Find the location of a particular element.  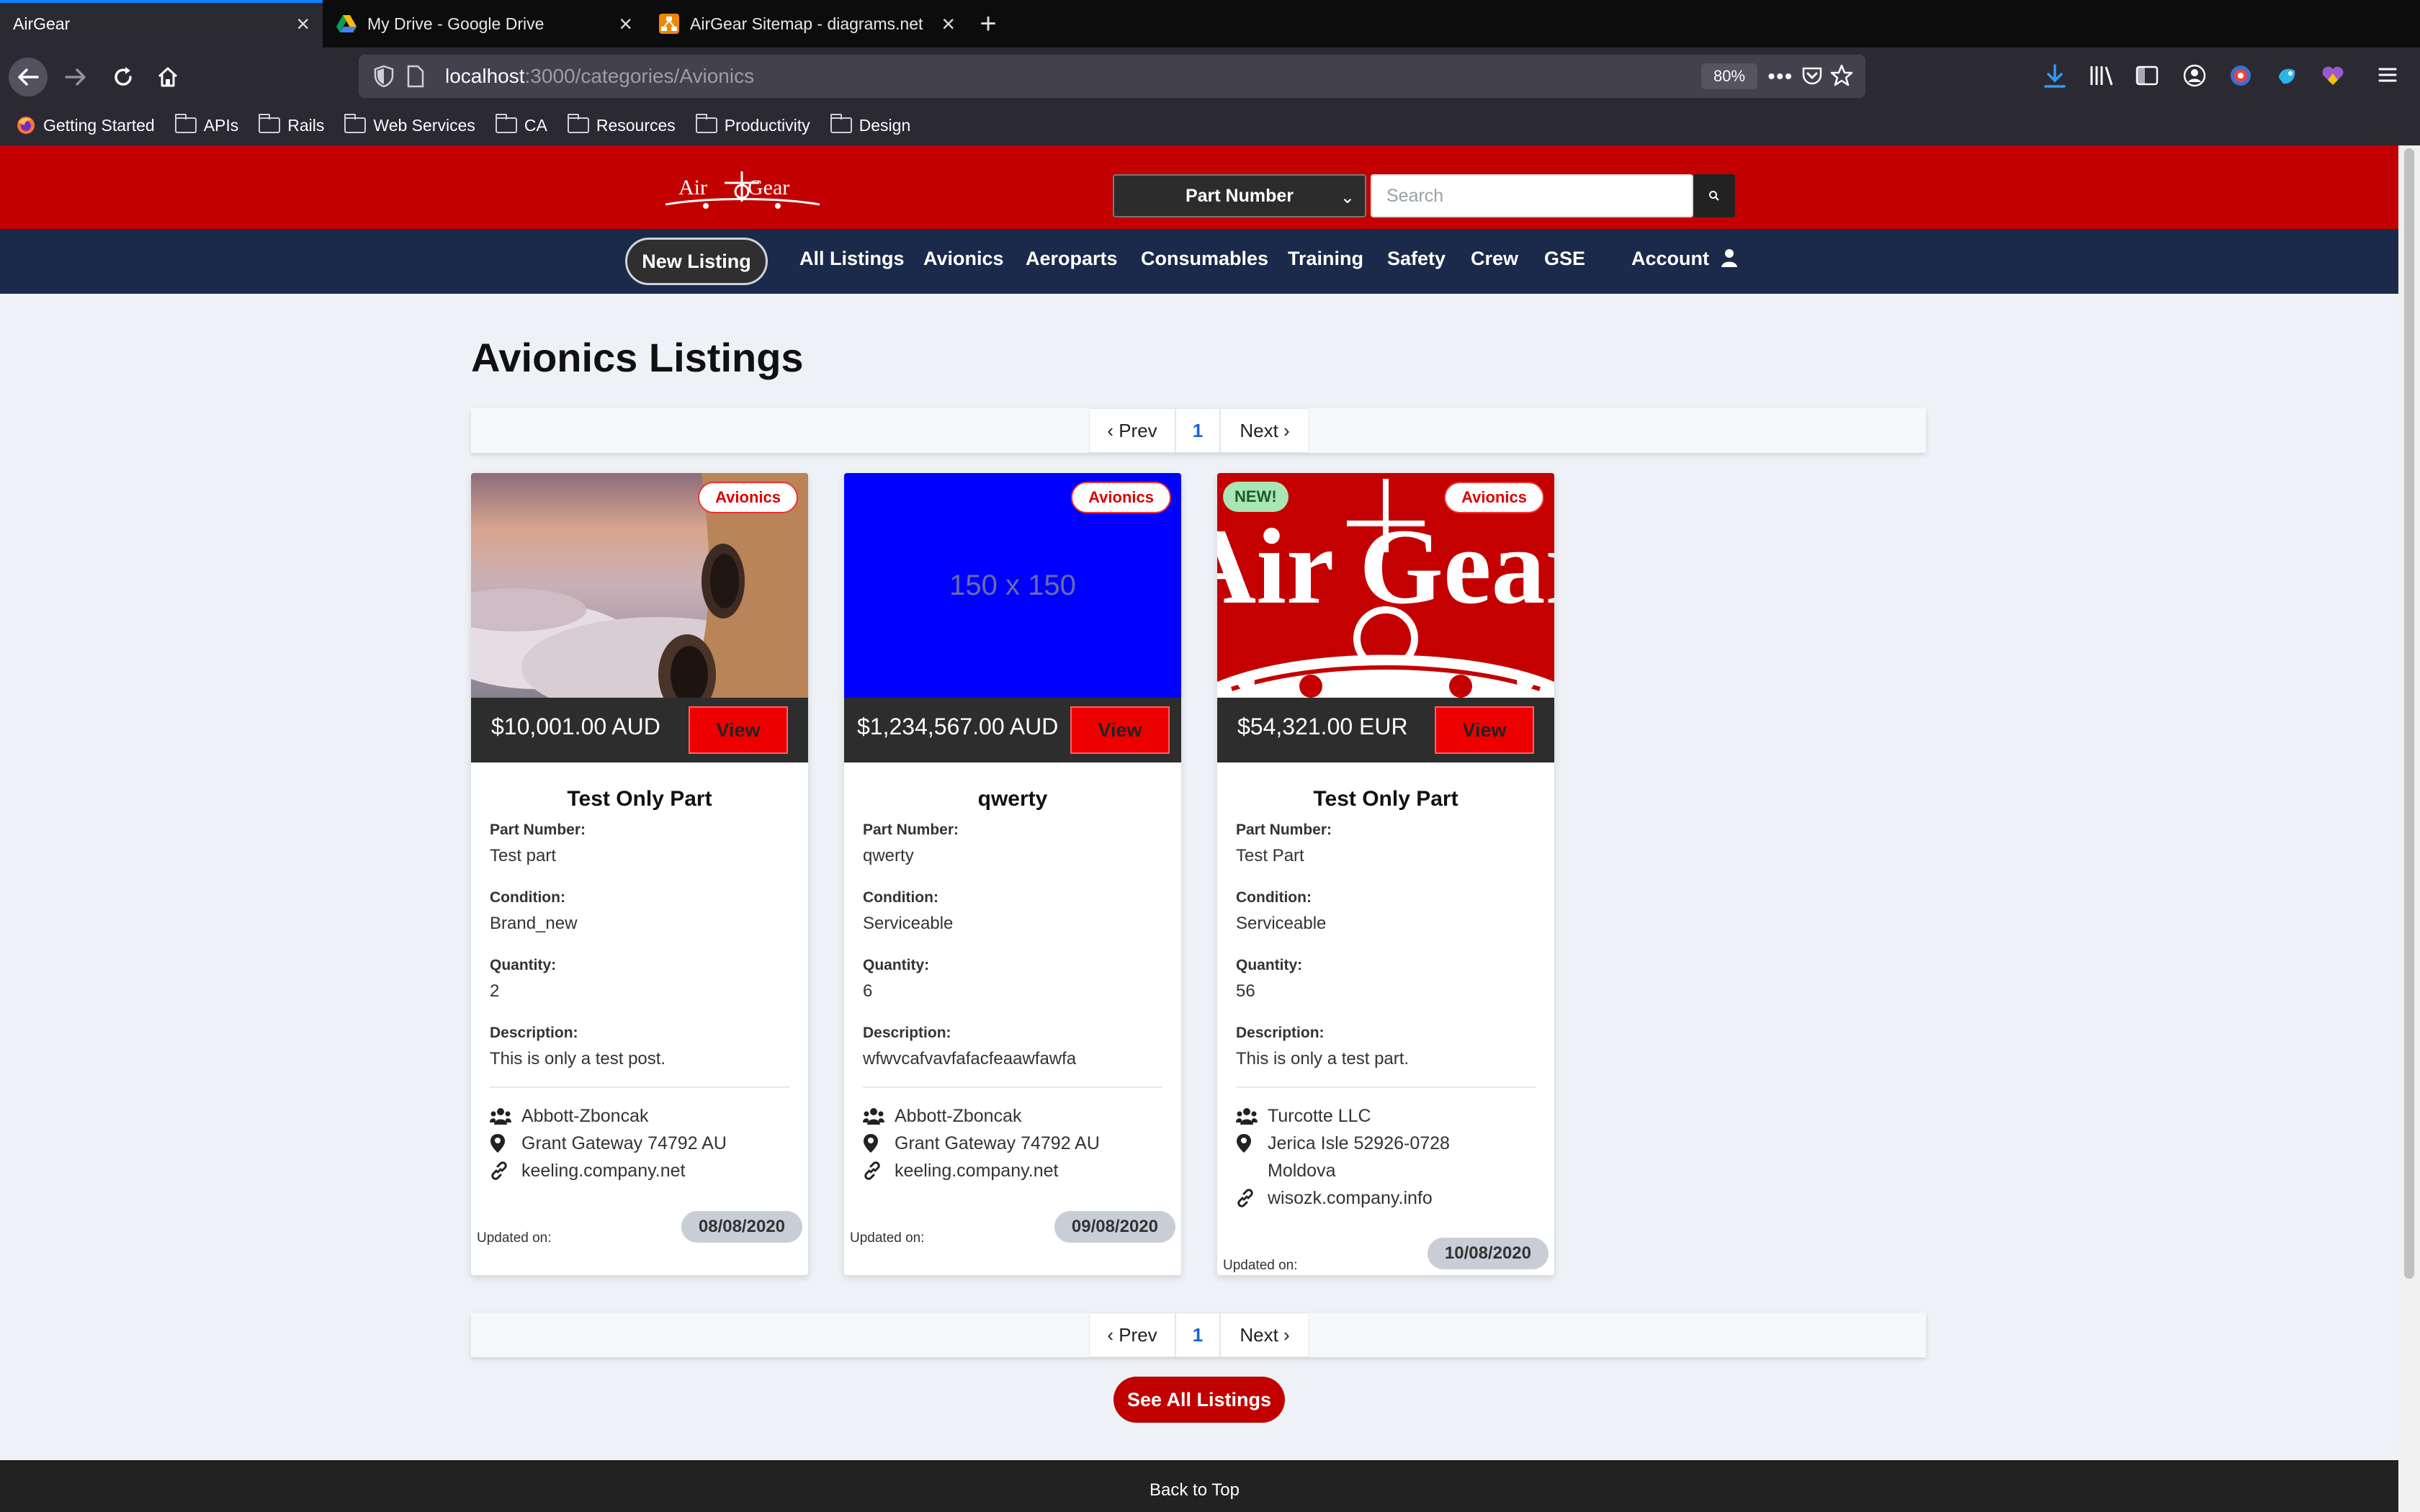

bookmark-folder-apis: APIs is located at coordinates (206, 124).